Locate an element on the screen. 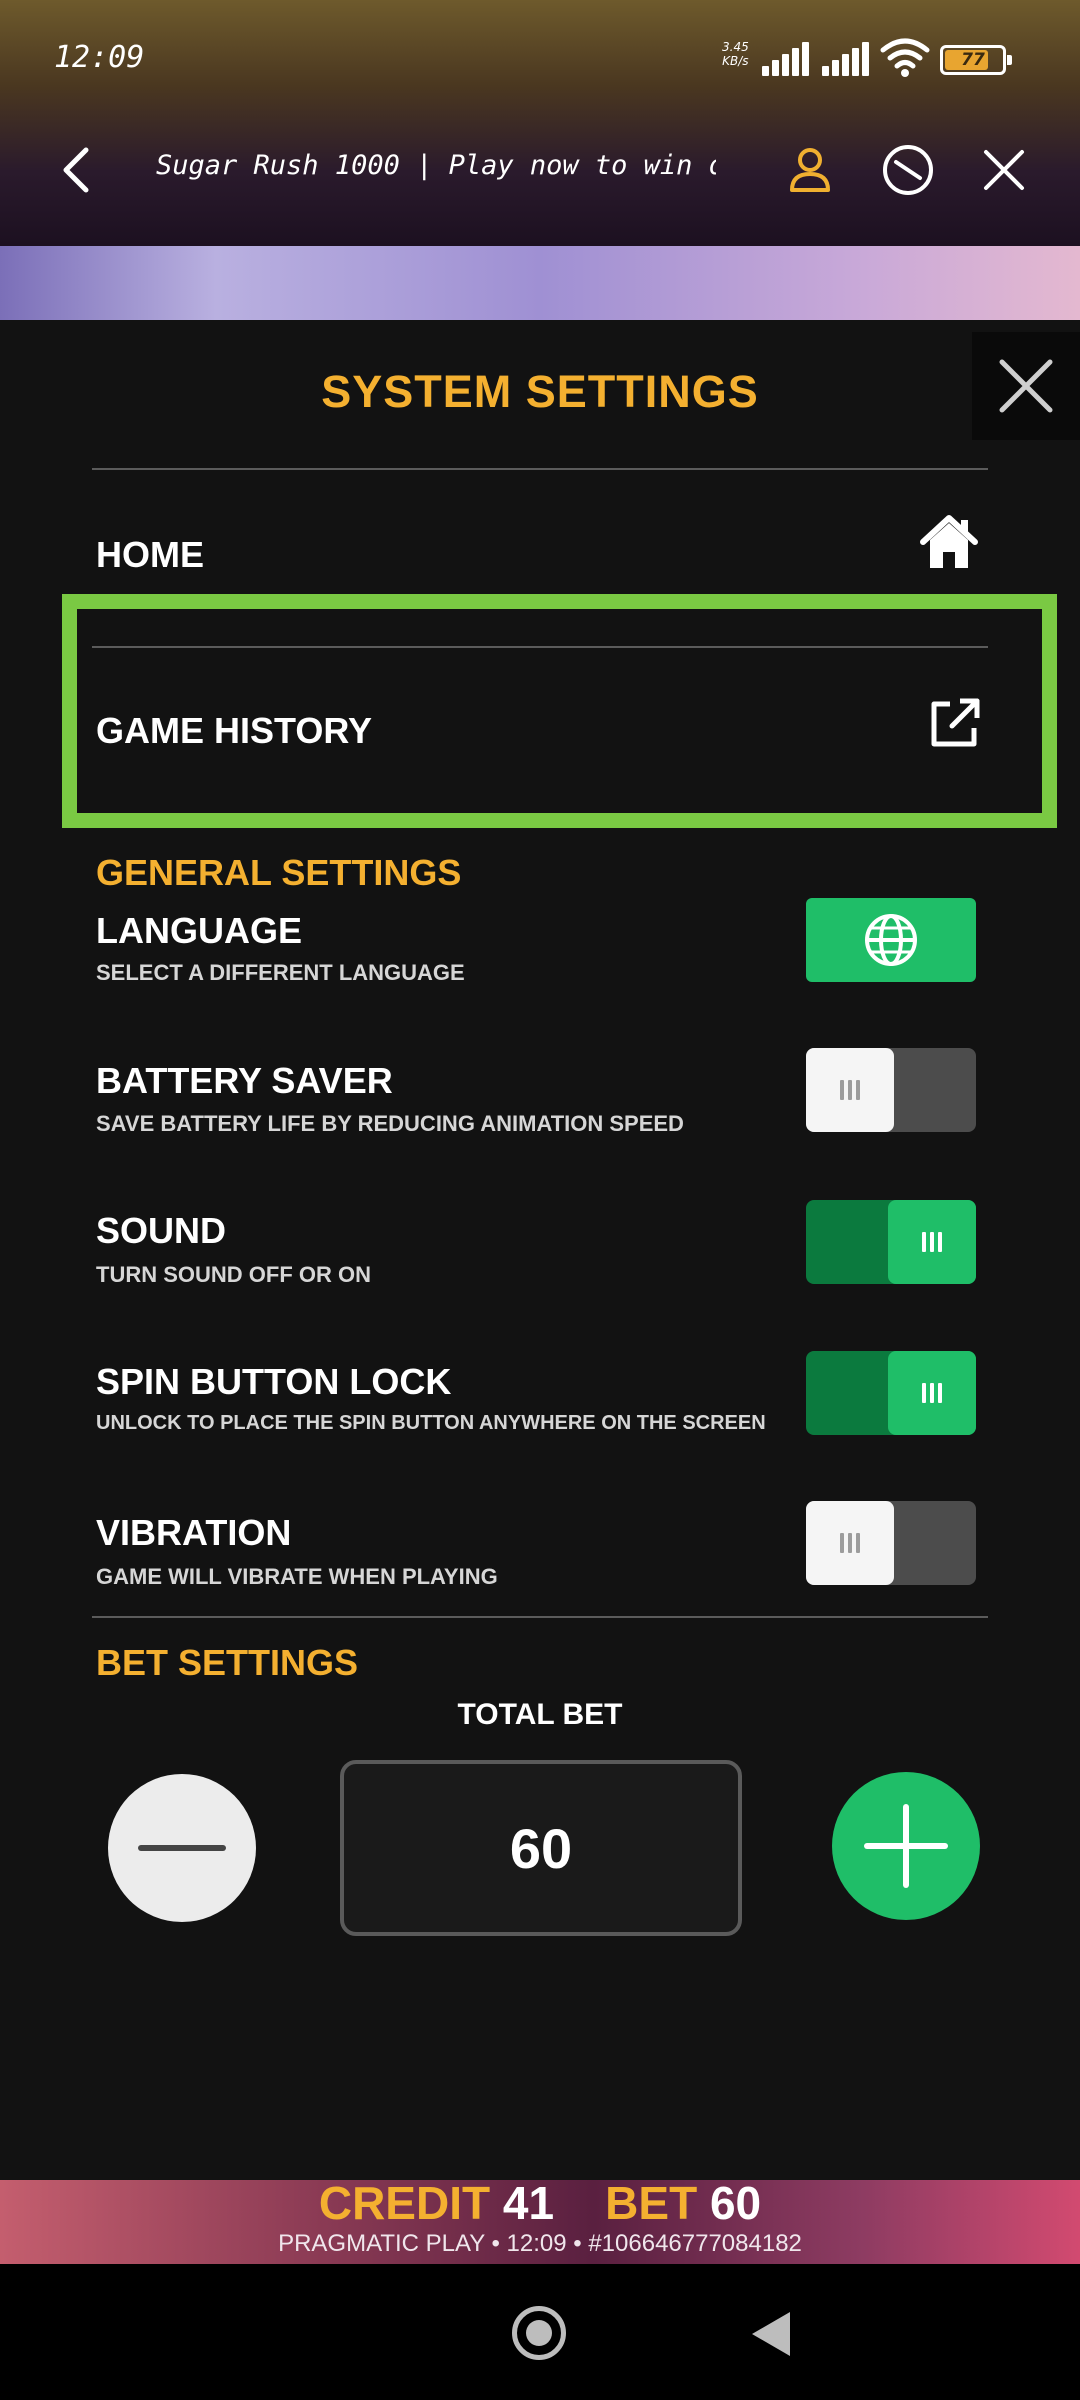 The image size is (1080, 2400). total-bet-label: TOTAL BET is located at coordinates (540, 1714).